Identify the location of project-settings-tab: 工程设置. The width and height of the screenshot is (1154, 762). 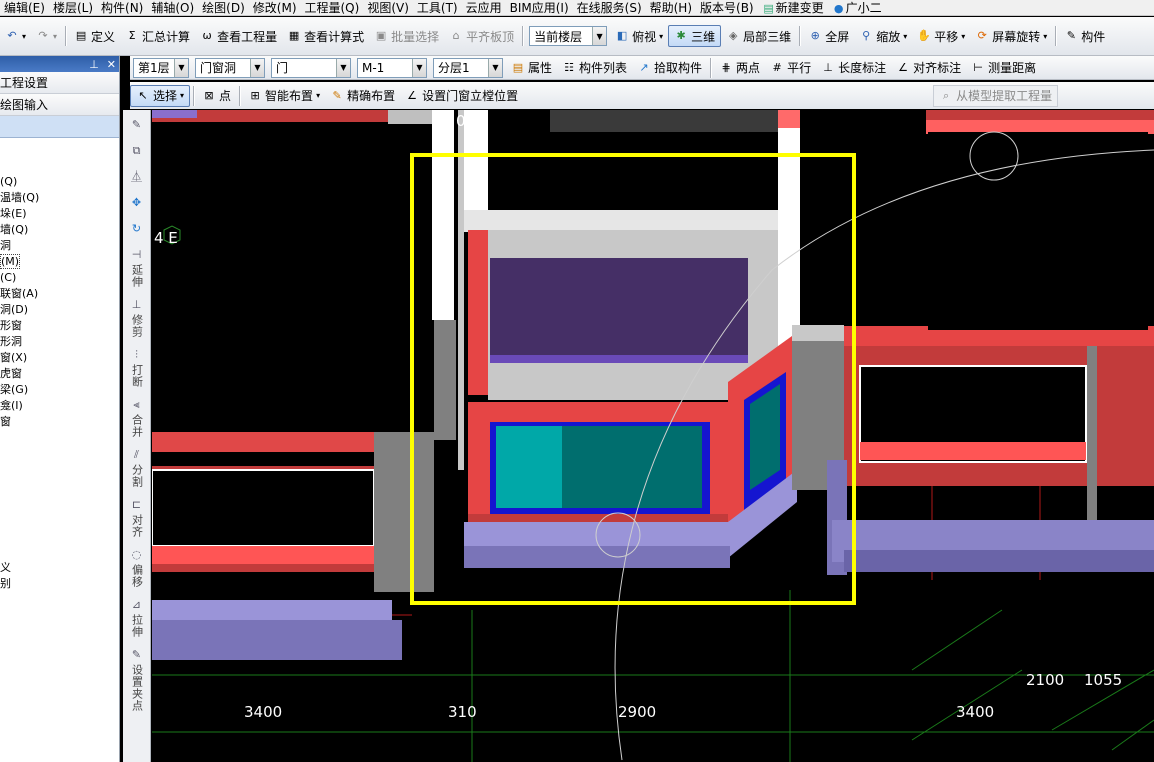
(59, 83).